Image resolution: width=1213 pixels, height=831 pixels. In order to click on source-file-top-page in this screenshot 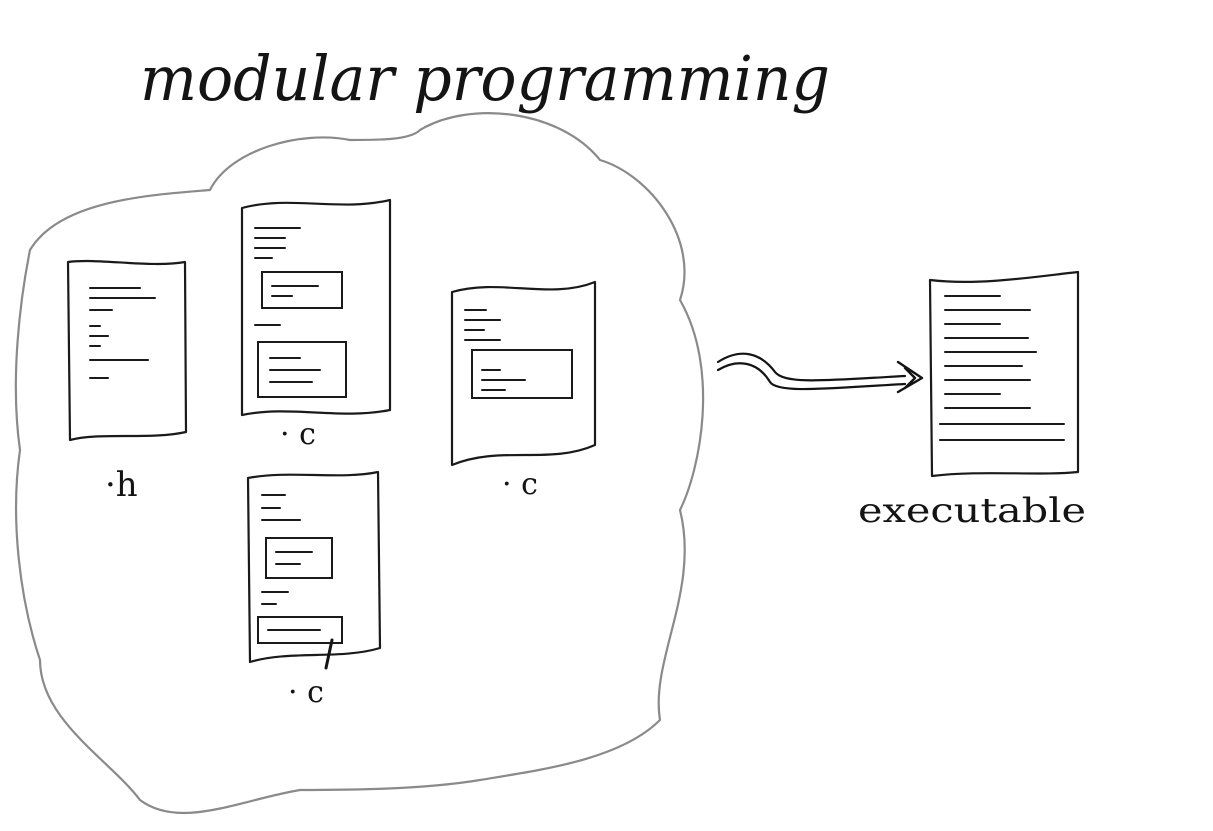, I will do `click(316, 307)`.